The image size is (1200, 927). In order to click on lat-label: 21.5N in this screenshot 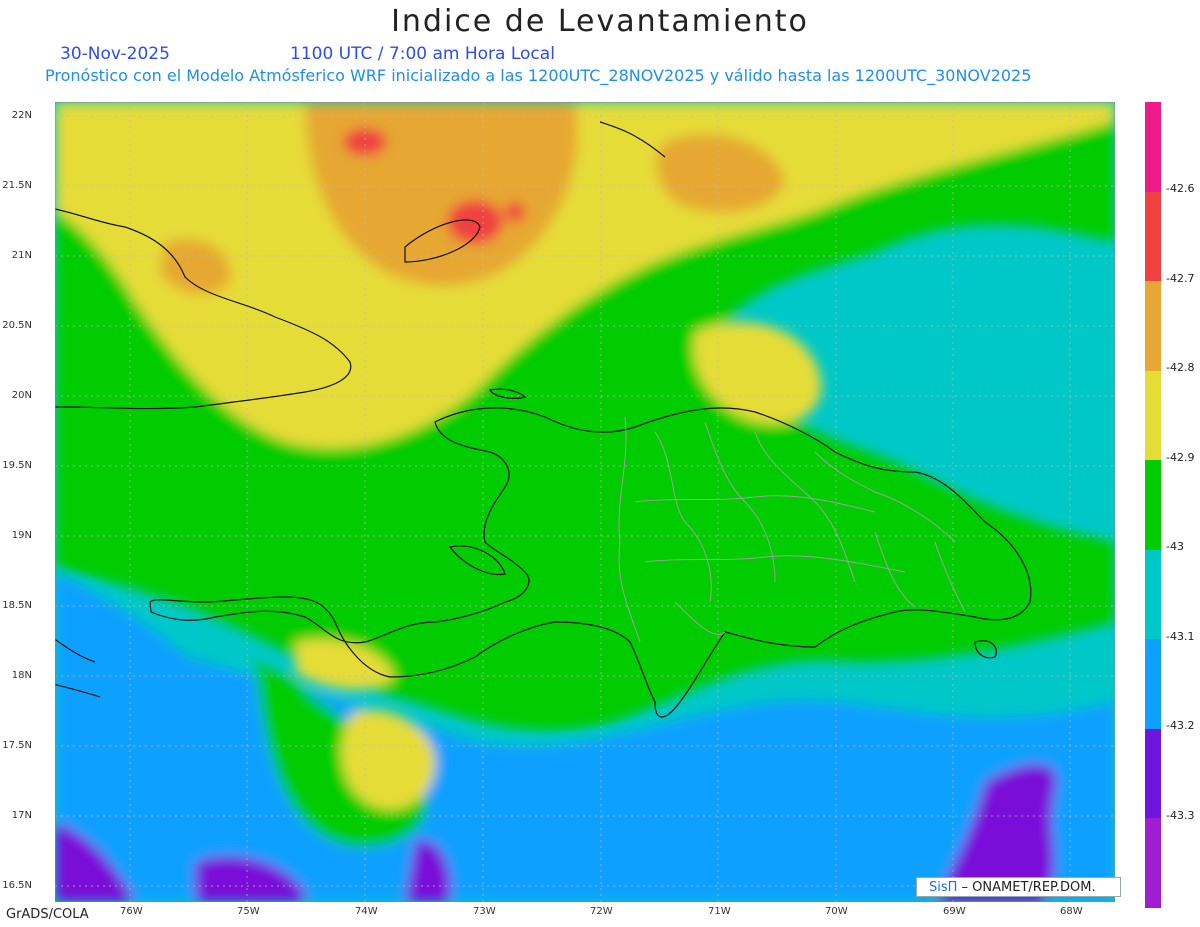, I will do `click(17, 185)`.